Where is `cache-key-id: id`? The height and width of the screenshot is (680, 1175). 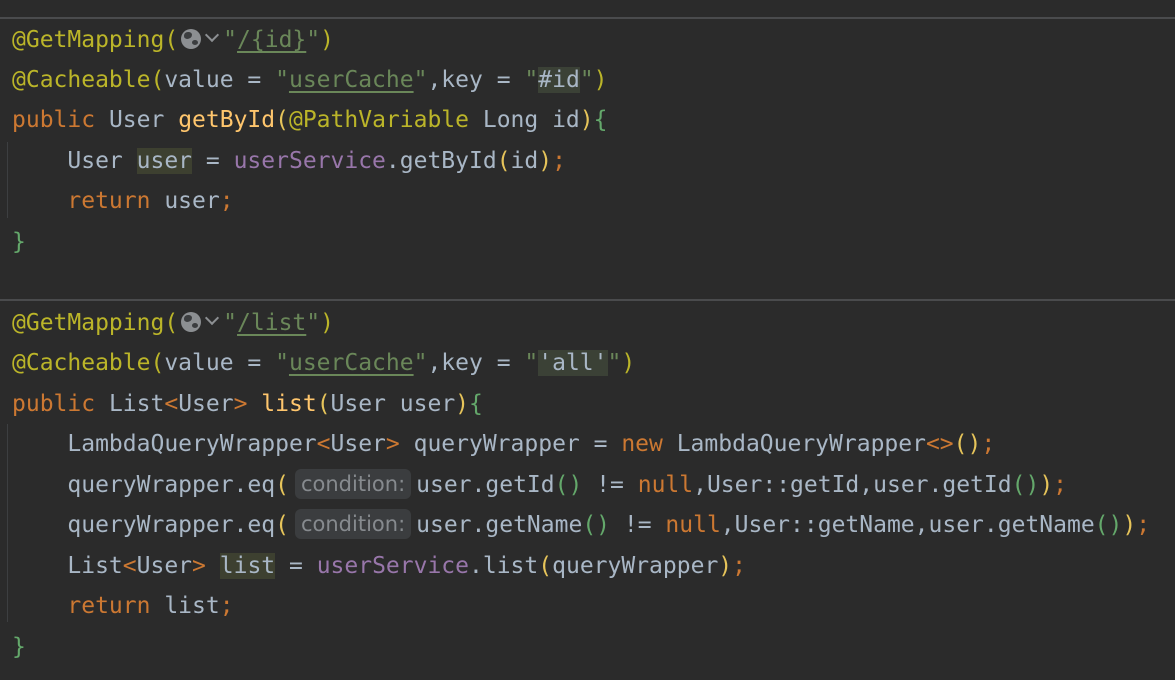 cache-key-id: id is located at coordinates (566, 80).